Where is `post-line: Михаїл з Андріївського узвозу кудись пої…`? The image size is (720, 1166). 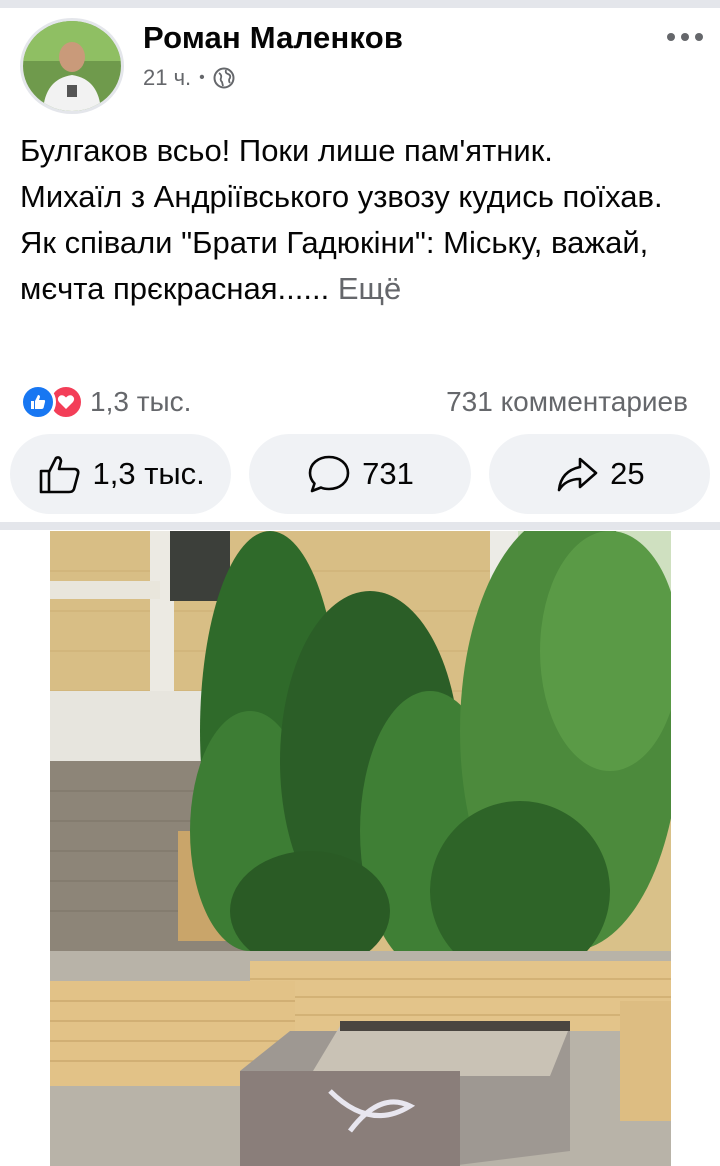 post-line: Михаїл з Андріївського узвозу кудись пої… is located at coordinates (341, 196).